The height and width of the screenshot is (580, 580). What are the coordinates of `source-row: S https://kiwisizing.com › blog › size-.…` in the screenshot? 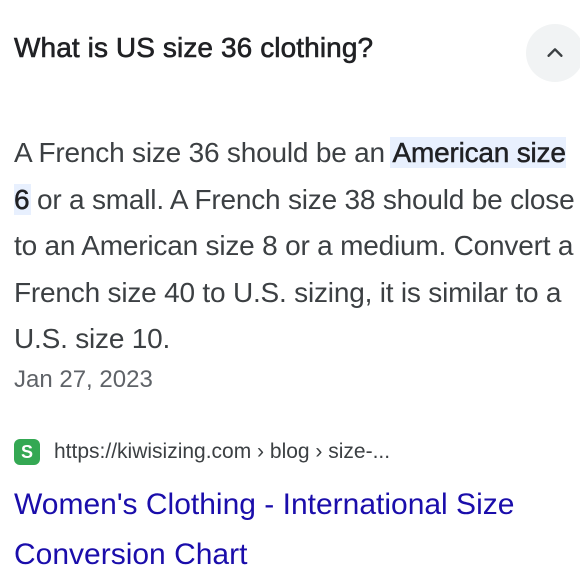 It's located at (202, 452).